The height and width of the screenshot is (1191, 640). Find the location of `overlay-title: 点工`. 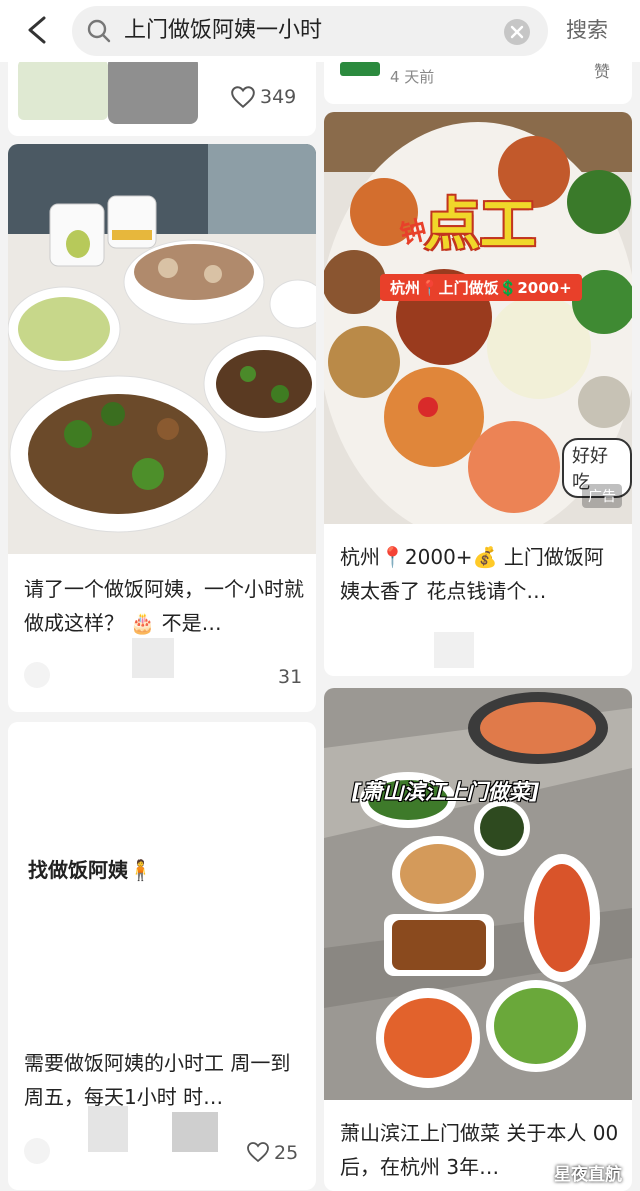

overlay-title: 点工 is located at coordinates (480, 225).